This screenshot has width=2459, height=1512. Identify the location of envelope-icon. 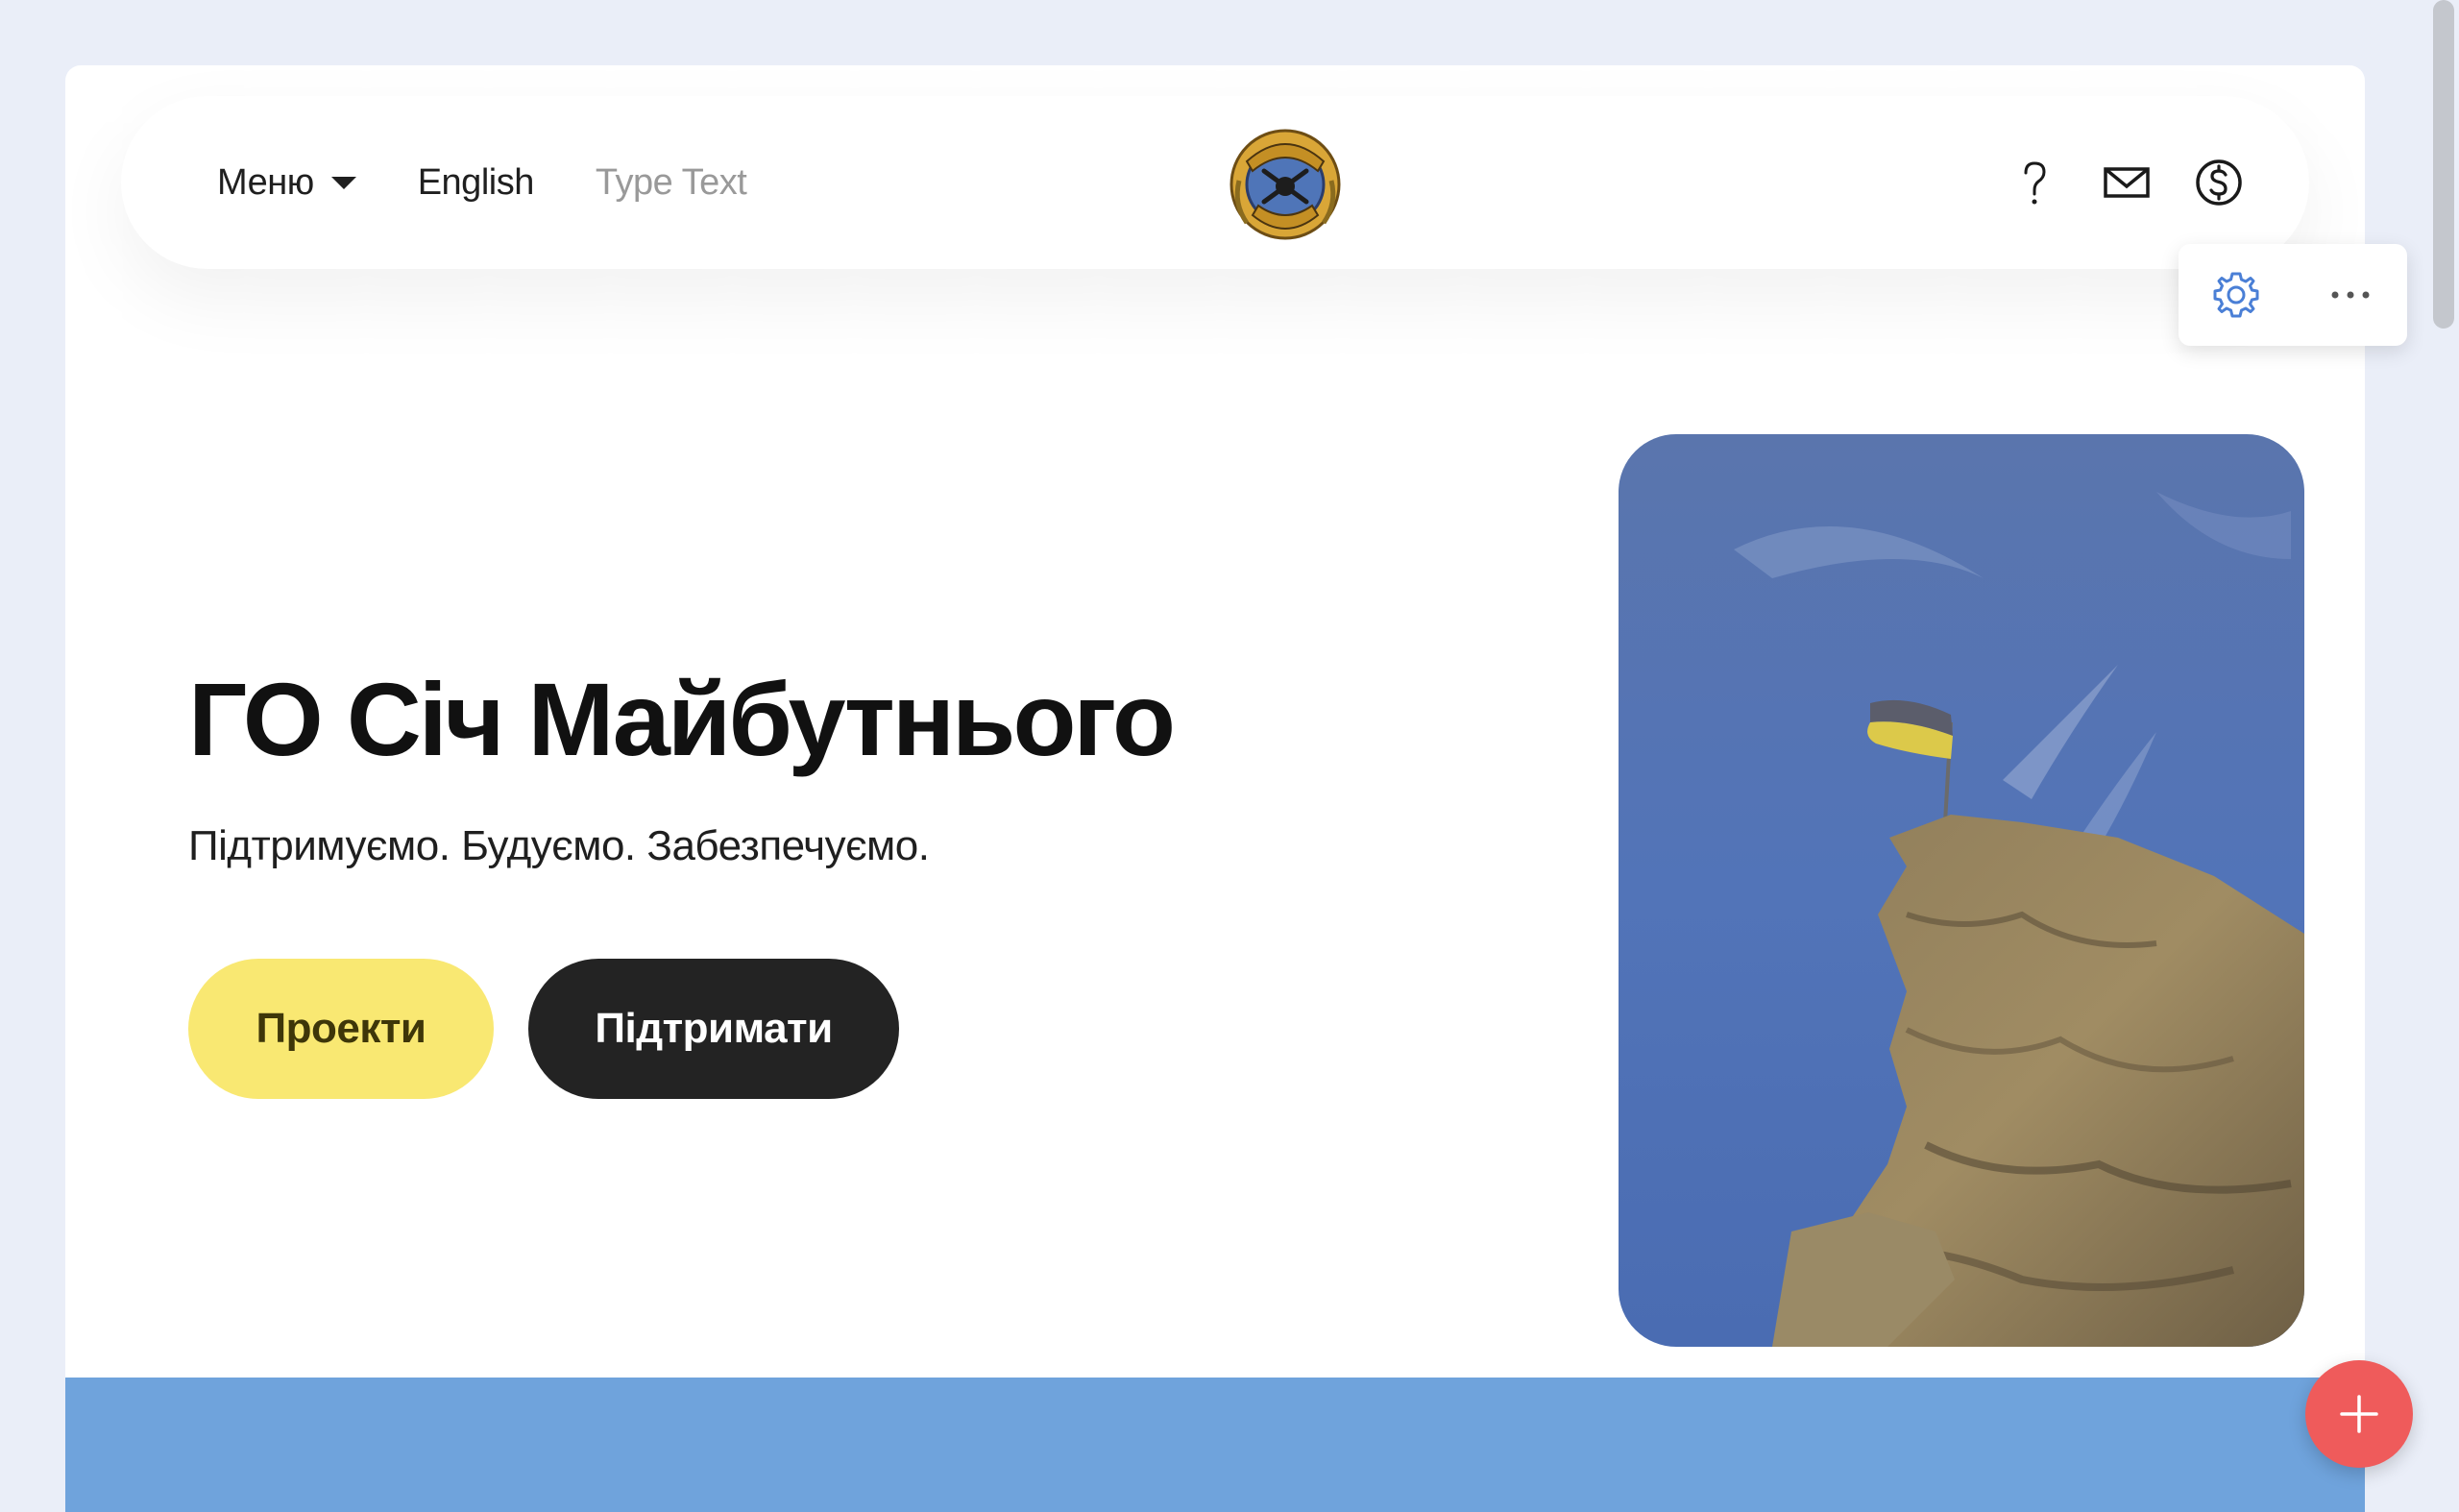
(2127, 182).